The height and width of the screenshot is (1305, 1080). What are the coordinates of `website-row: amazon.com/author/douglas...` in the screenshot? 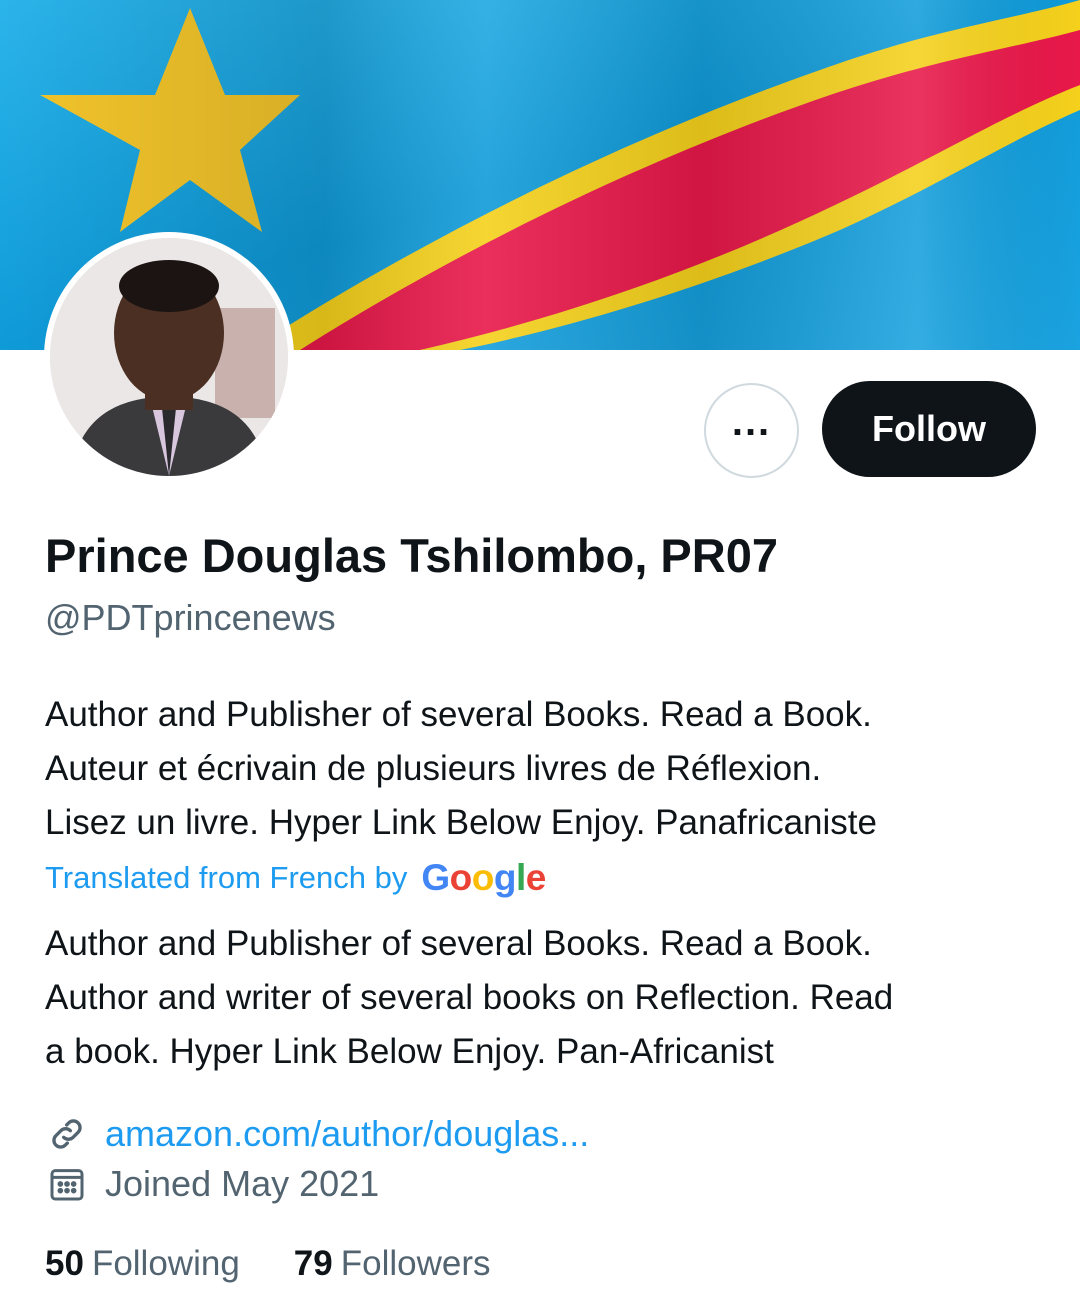 It's located at (317, 1134).